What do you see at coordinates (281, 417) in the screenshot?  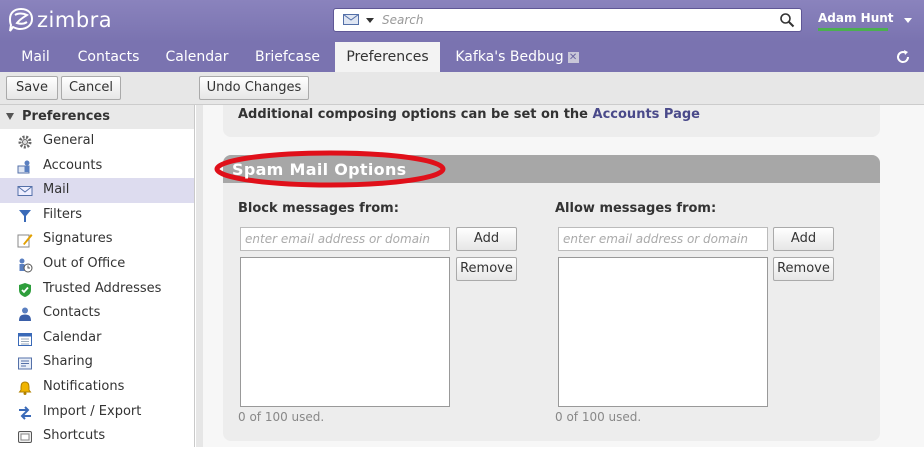 I see `block-usage-text: 0 of 100 used.` at bounding box center [281, 417].